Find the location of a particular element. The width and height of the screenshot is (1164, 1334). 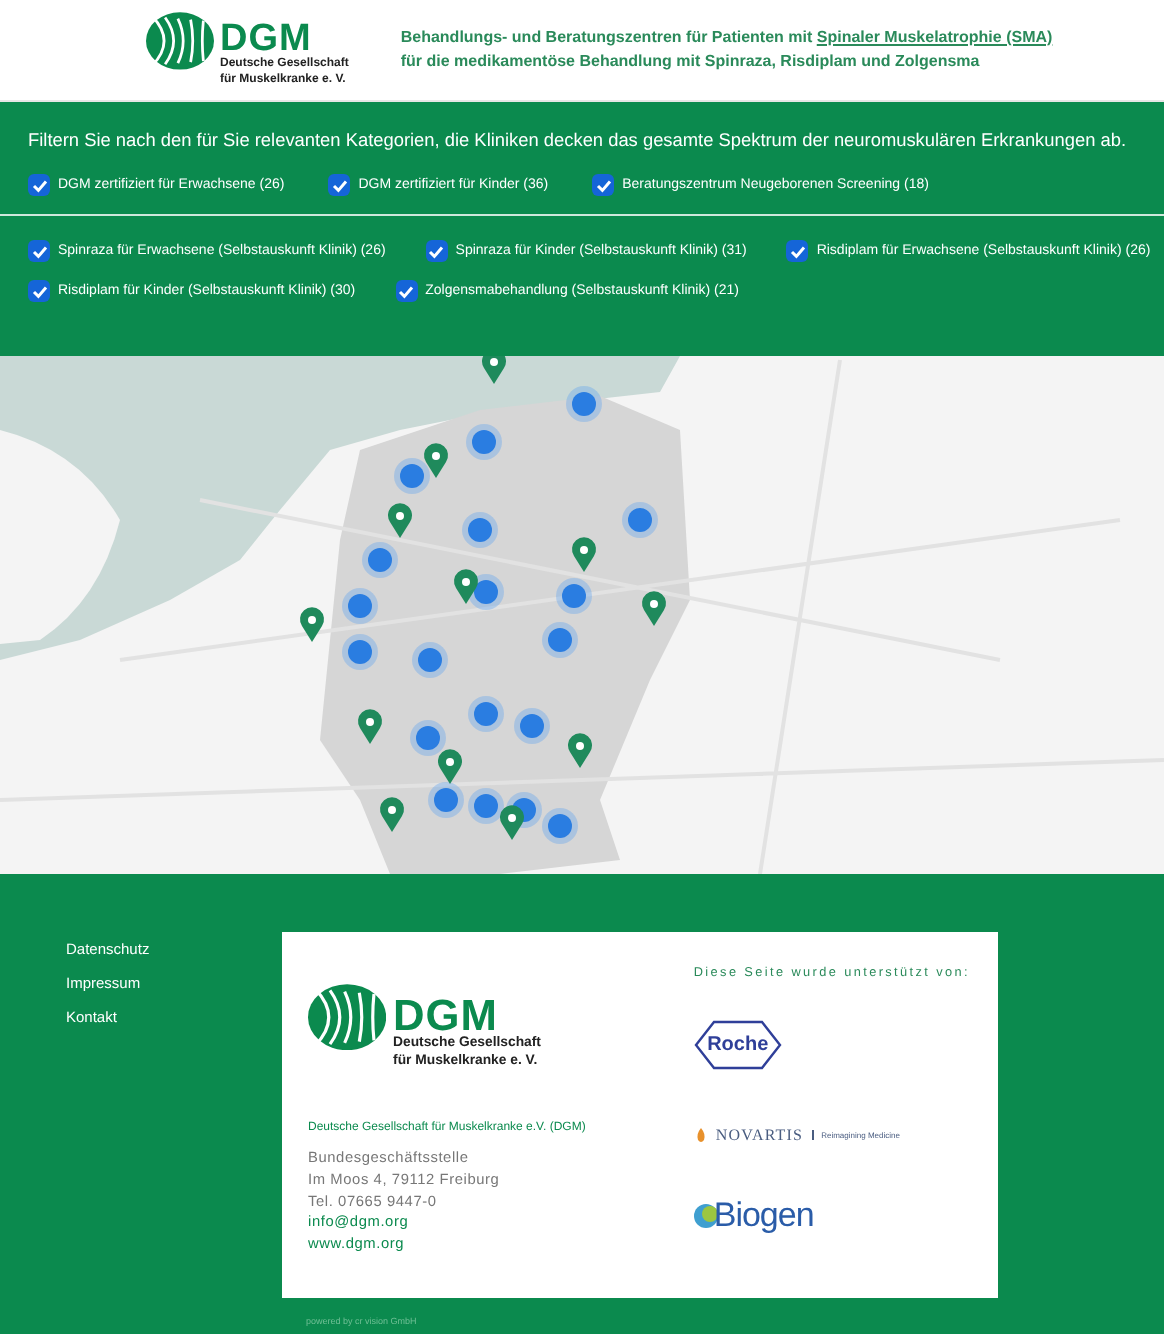

sma-link: Spinaler Muskelatrophie (SMA) is located at coordinates (934, 36).